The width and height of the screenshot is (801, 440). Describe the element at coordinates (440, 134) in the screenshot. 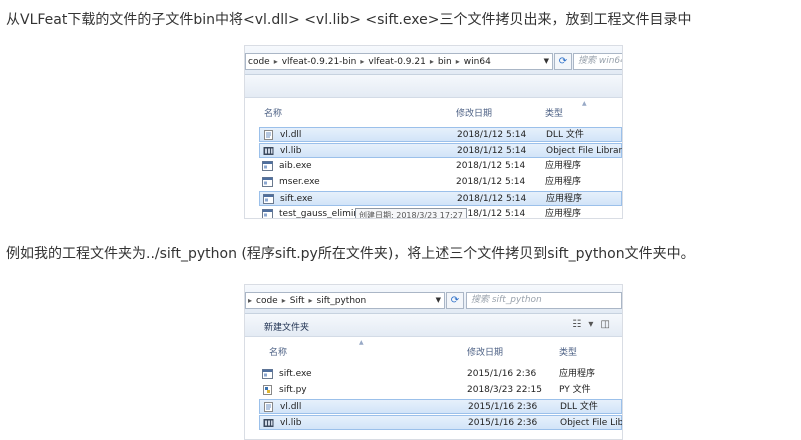

I see `file-row: vl.dll 2018/1/12 5:14 DLL 文件` at that location.